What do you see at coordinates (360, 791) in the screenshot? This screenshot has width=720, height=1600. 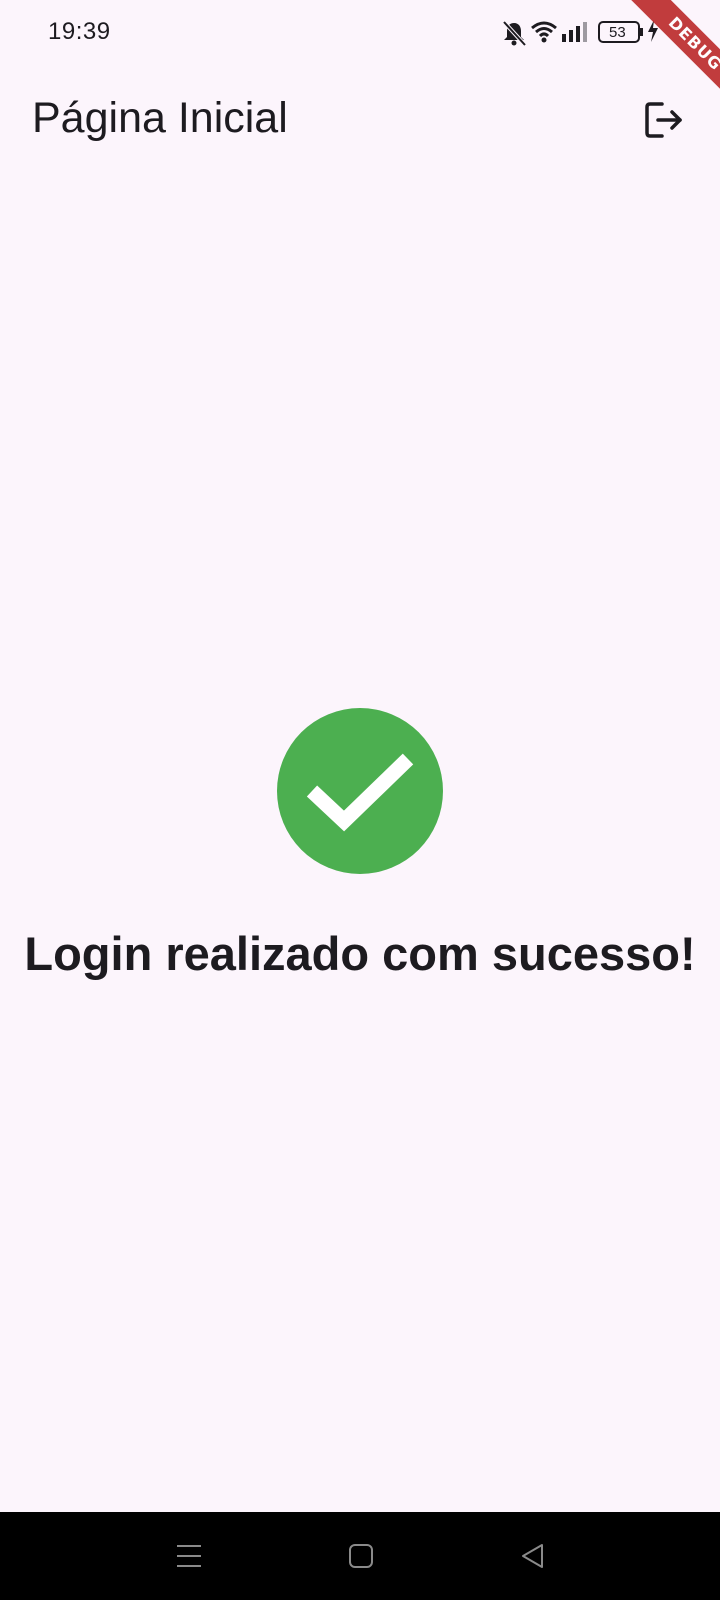 I see `check-circle-icon` at bounding box center [360, 791].